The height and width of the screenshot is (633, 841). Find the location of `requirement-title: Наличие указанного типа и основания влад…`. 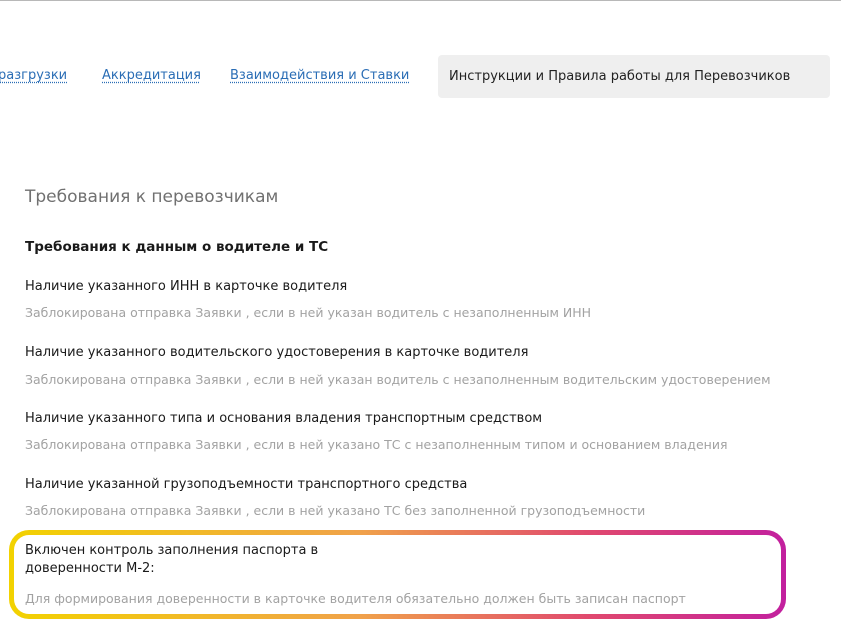

requirement-title: Наличие указанного типа и основания влад… is located at coordinates (284, 418).